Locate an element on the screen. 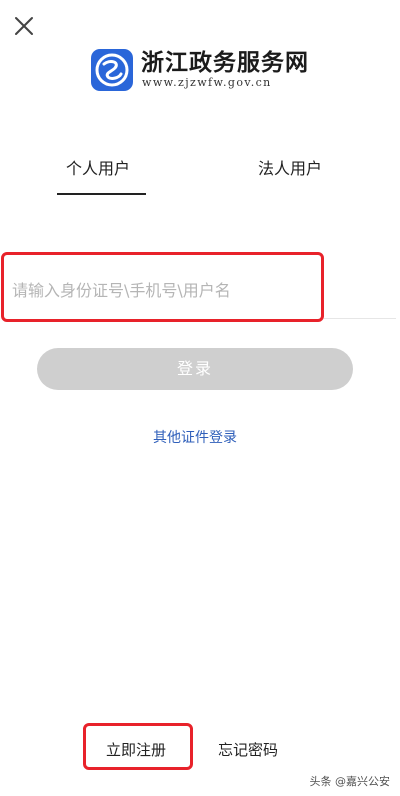 Image resolution: width=400 pixels, height=796 pixels. site-logo: 浙江政务服务网 www.zjzwfw.gov.cn is located at coordinates (206, 70).